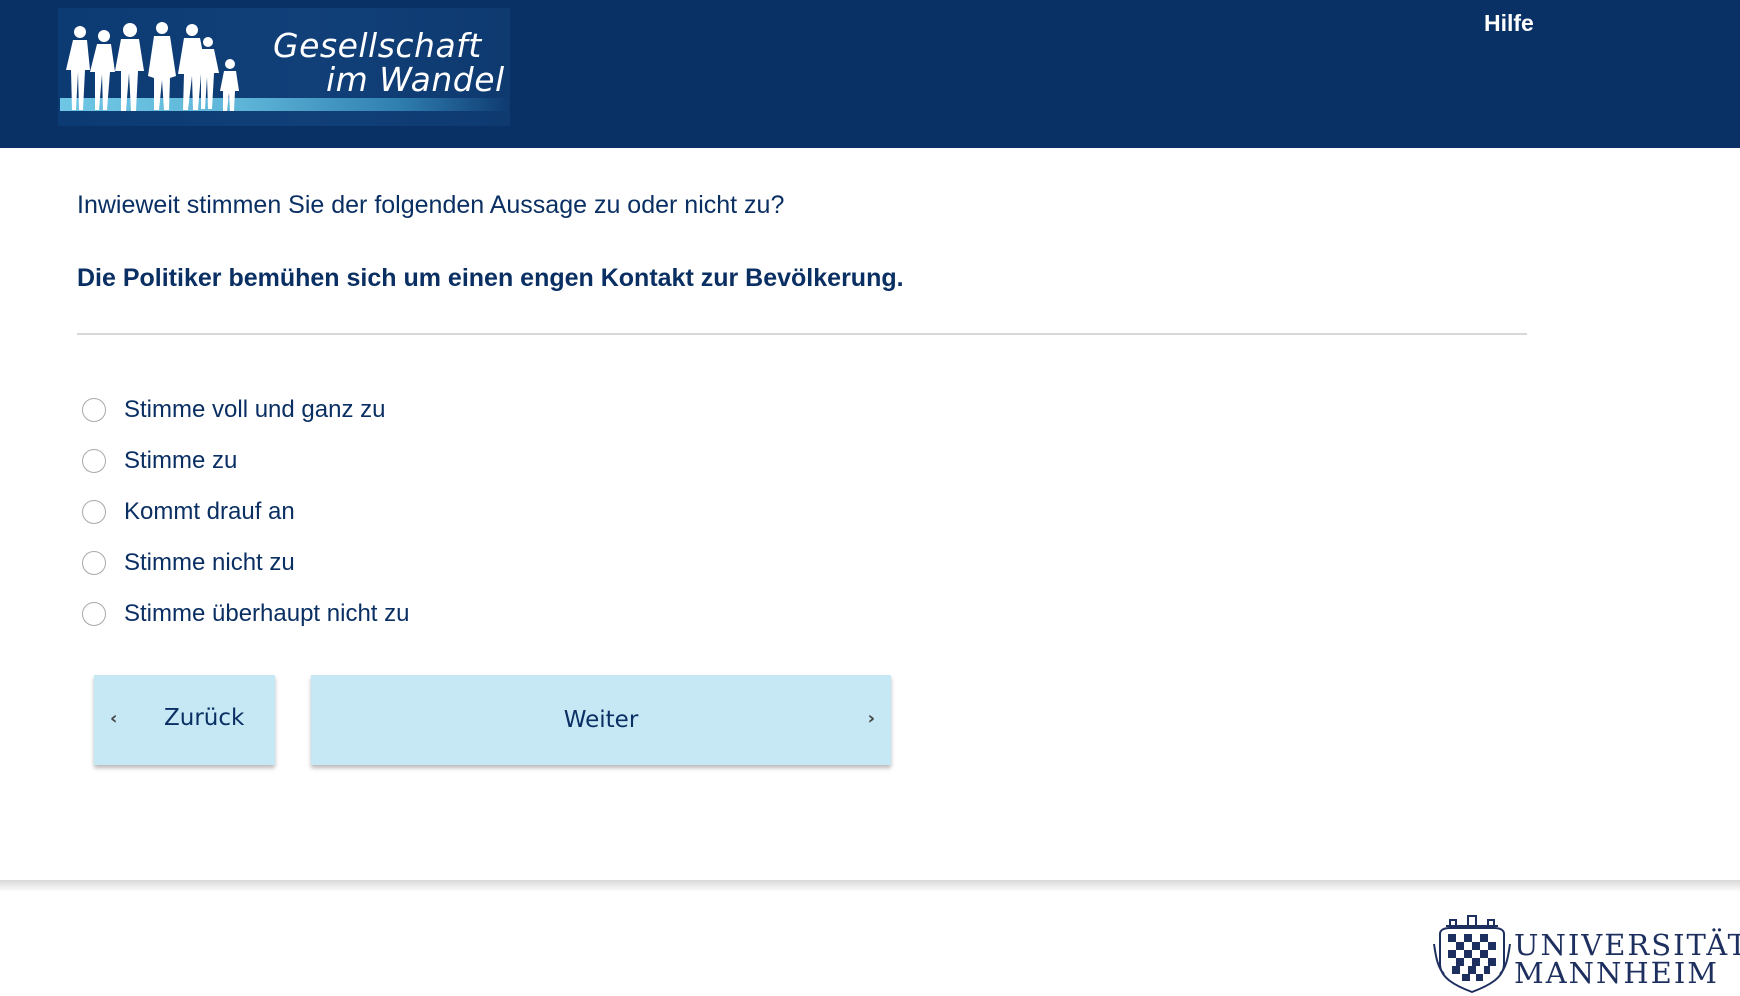 Image resolution: width=1740 pixels, height=996 pixels. What do you see at coordinates (871, 718) in the screenshot?
I see `chevron-right-icon: ›` at bounding box center [871, 718].